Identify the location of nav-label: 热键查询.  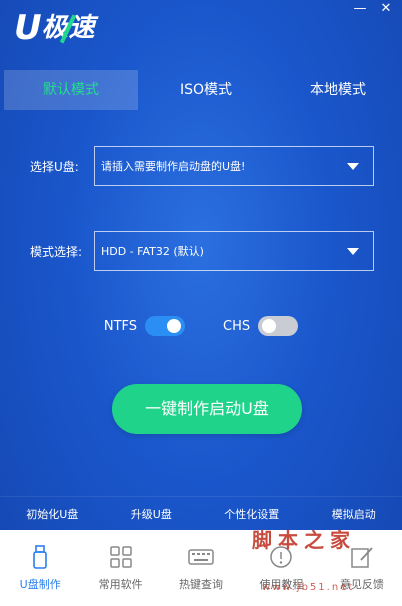
(201, 584).